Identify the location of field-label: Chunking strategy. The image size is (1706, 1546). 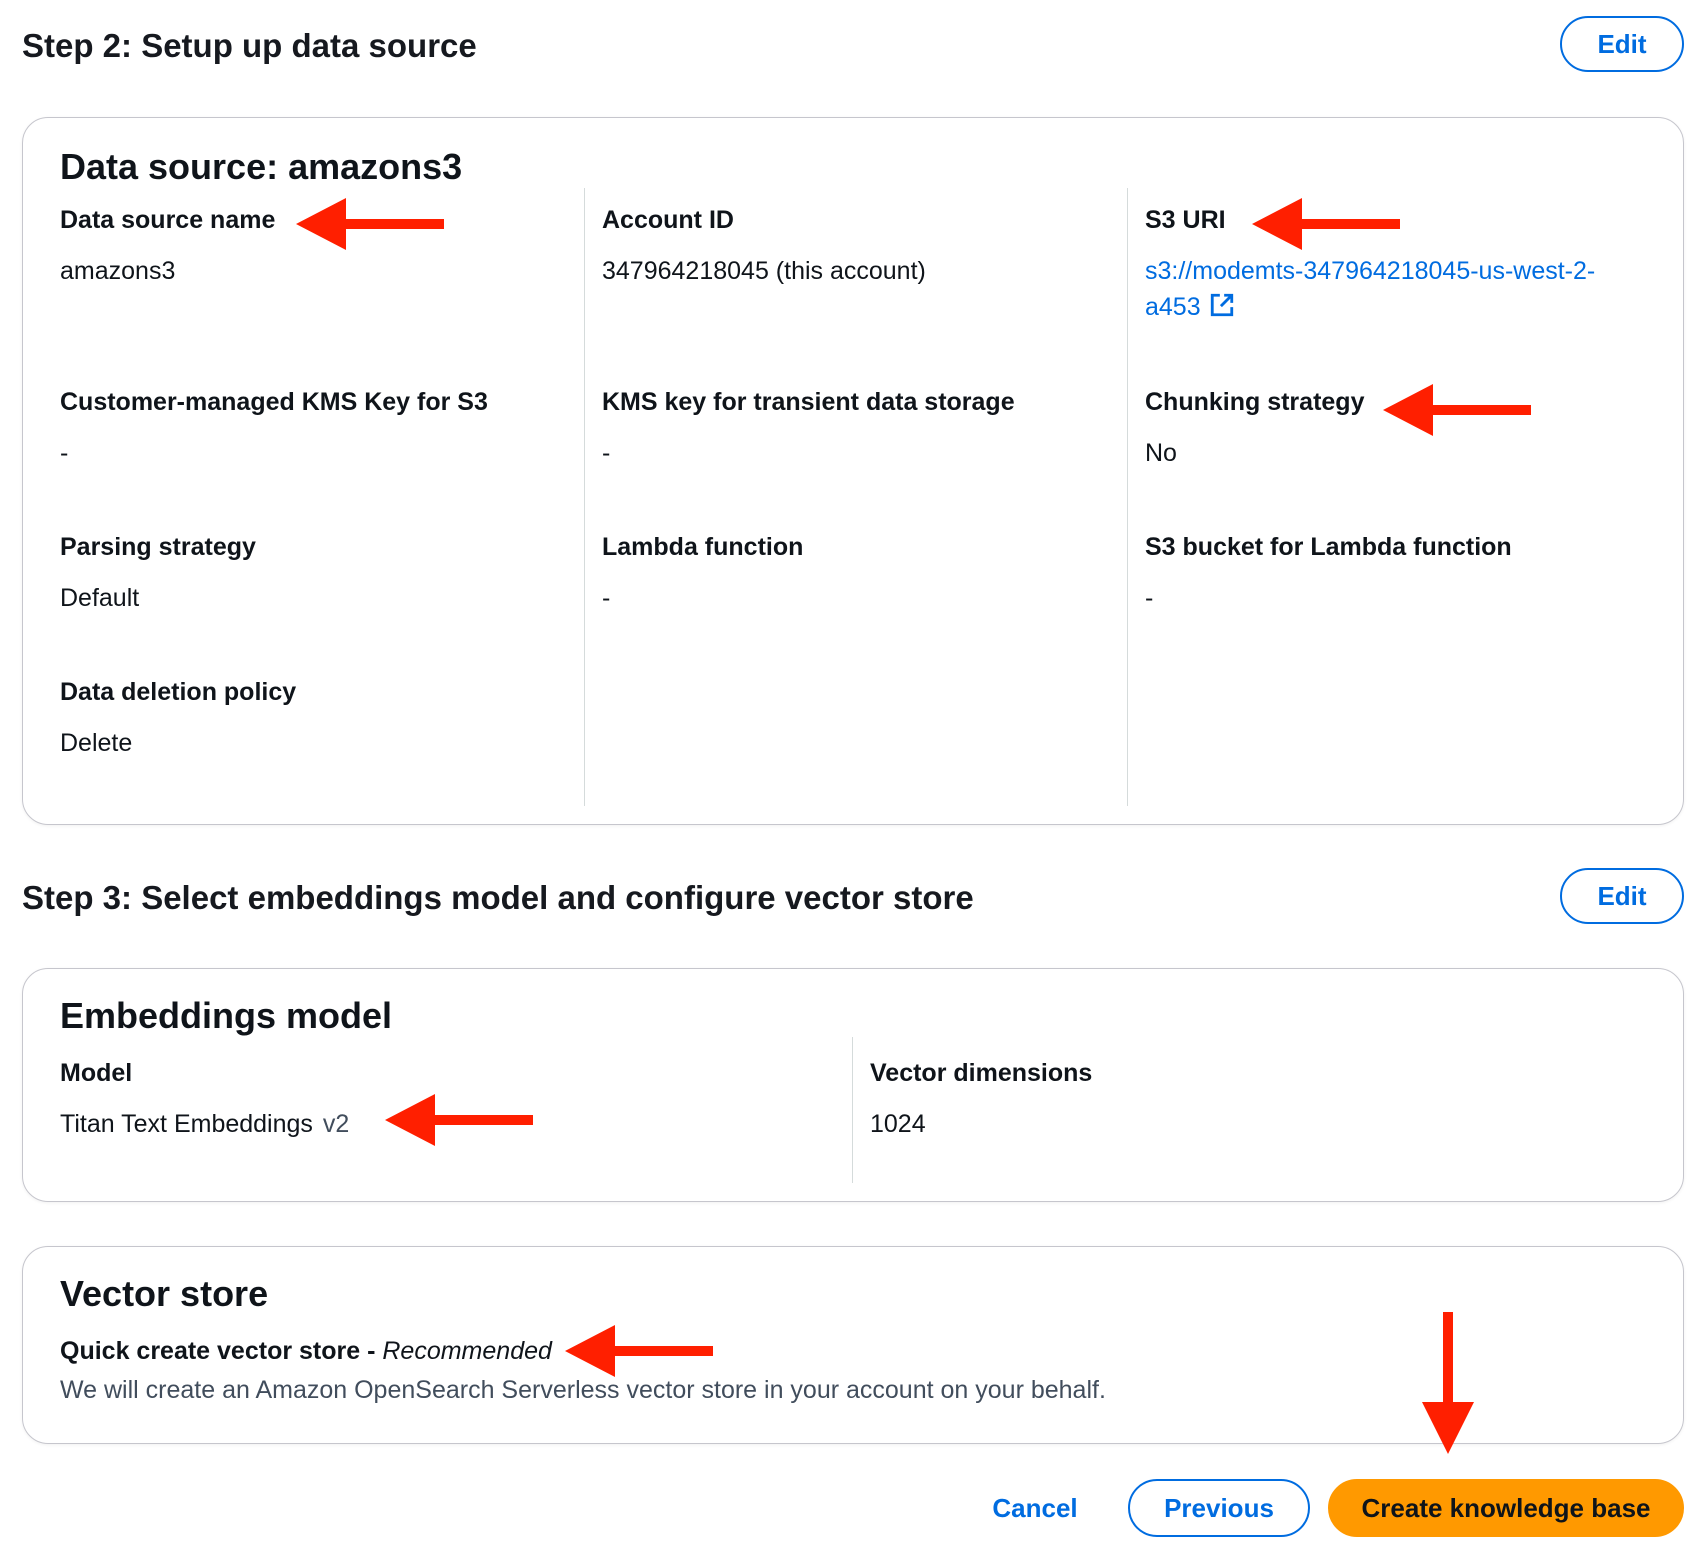
(1255, 402).